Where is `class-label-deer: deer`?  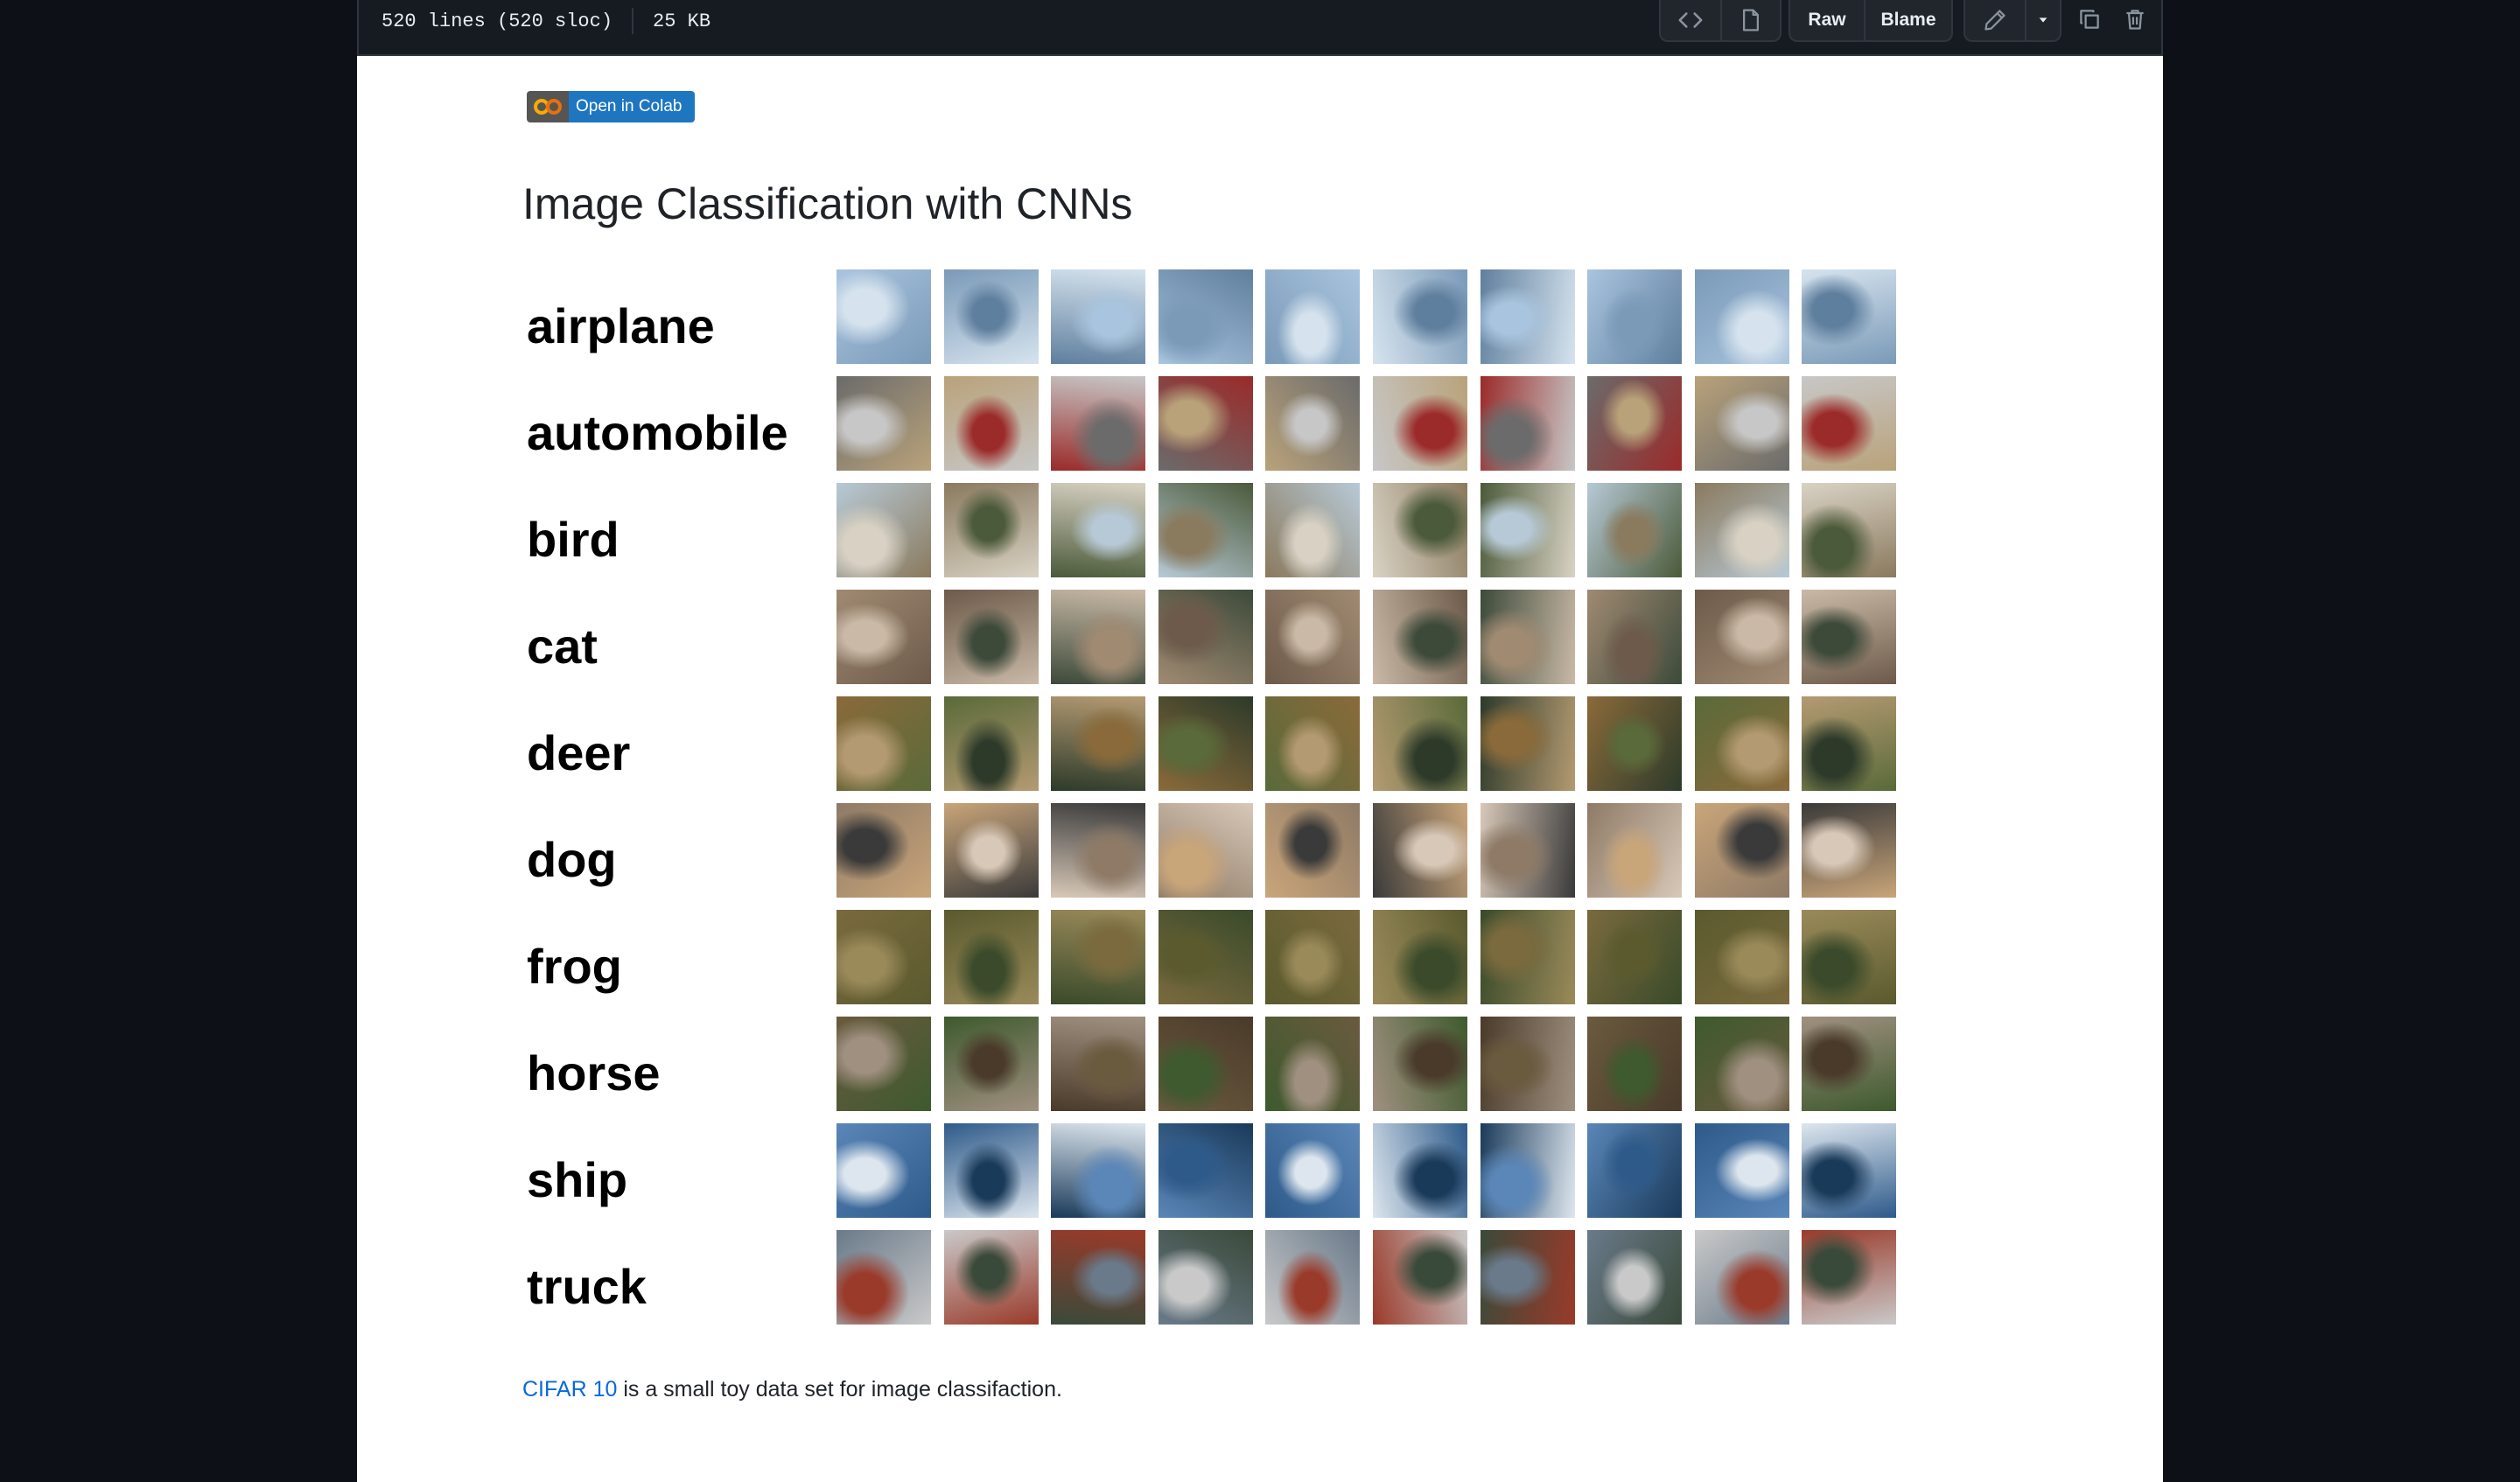 class-label-deer: deer is located at coordinates (579, 752).